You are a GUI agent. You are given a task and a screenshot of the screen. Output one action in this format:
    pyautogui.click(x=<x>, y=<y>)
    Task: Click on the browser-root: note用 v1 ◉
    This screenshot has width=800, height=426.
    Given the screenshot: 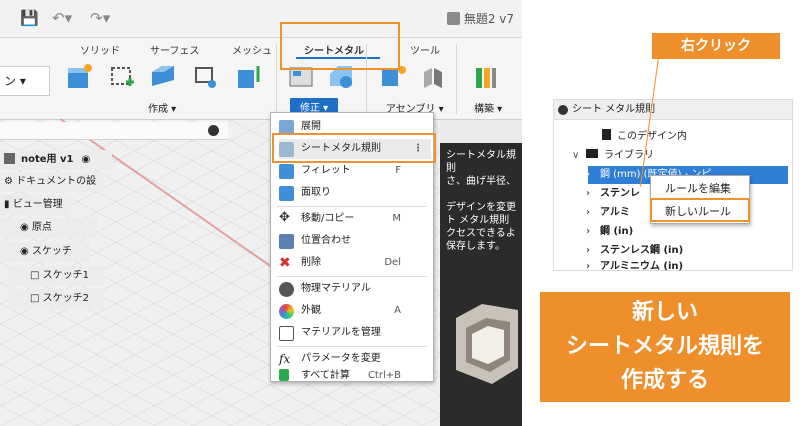 What is the action you would take?
    pyautogui.click(x=56, y=160)
    